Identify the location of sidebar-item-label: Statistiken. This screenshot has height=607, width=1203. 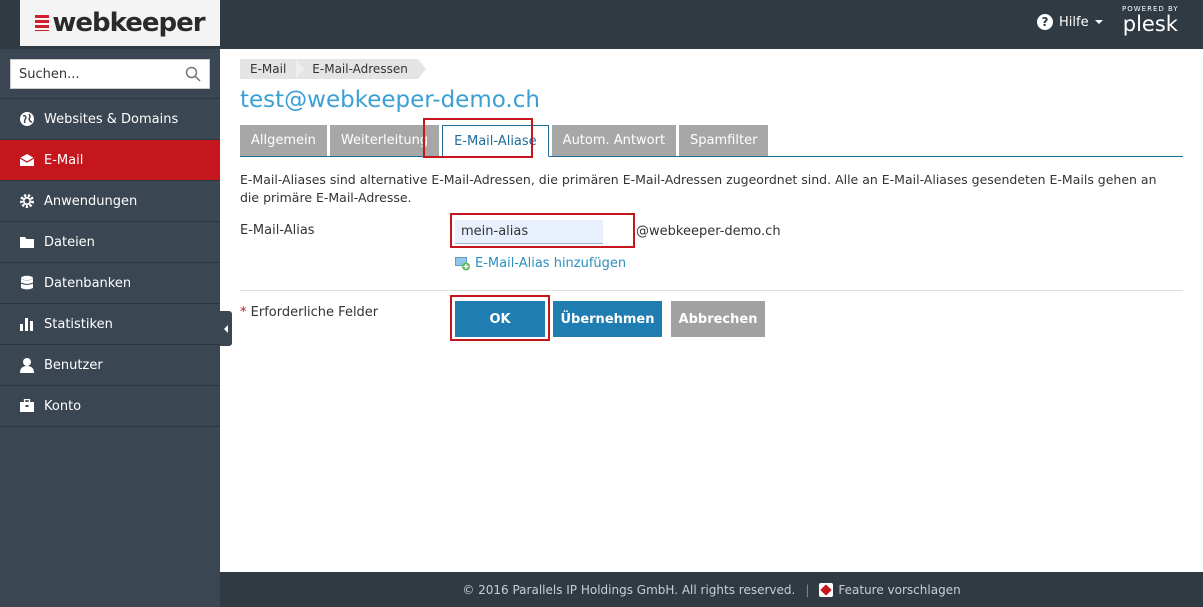
(78, 324).